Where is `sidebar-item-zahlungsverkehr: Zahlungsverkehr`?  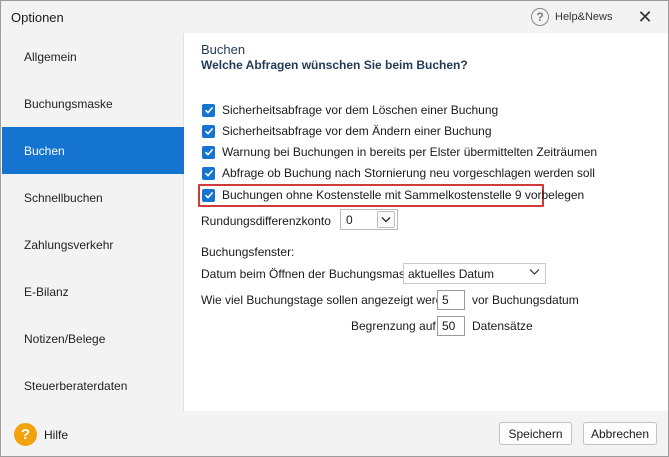 sidebar-item-zahlungsverkehr: Zahlungsverkehr is located at coordinates (93, 244).